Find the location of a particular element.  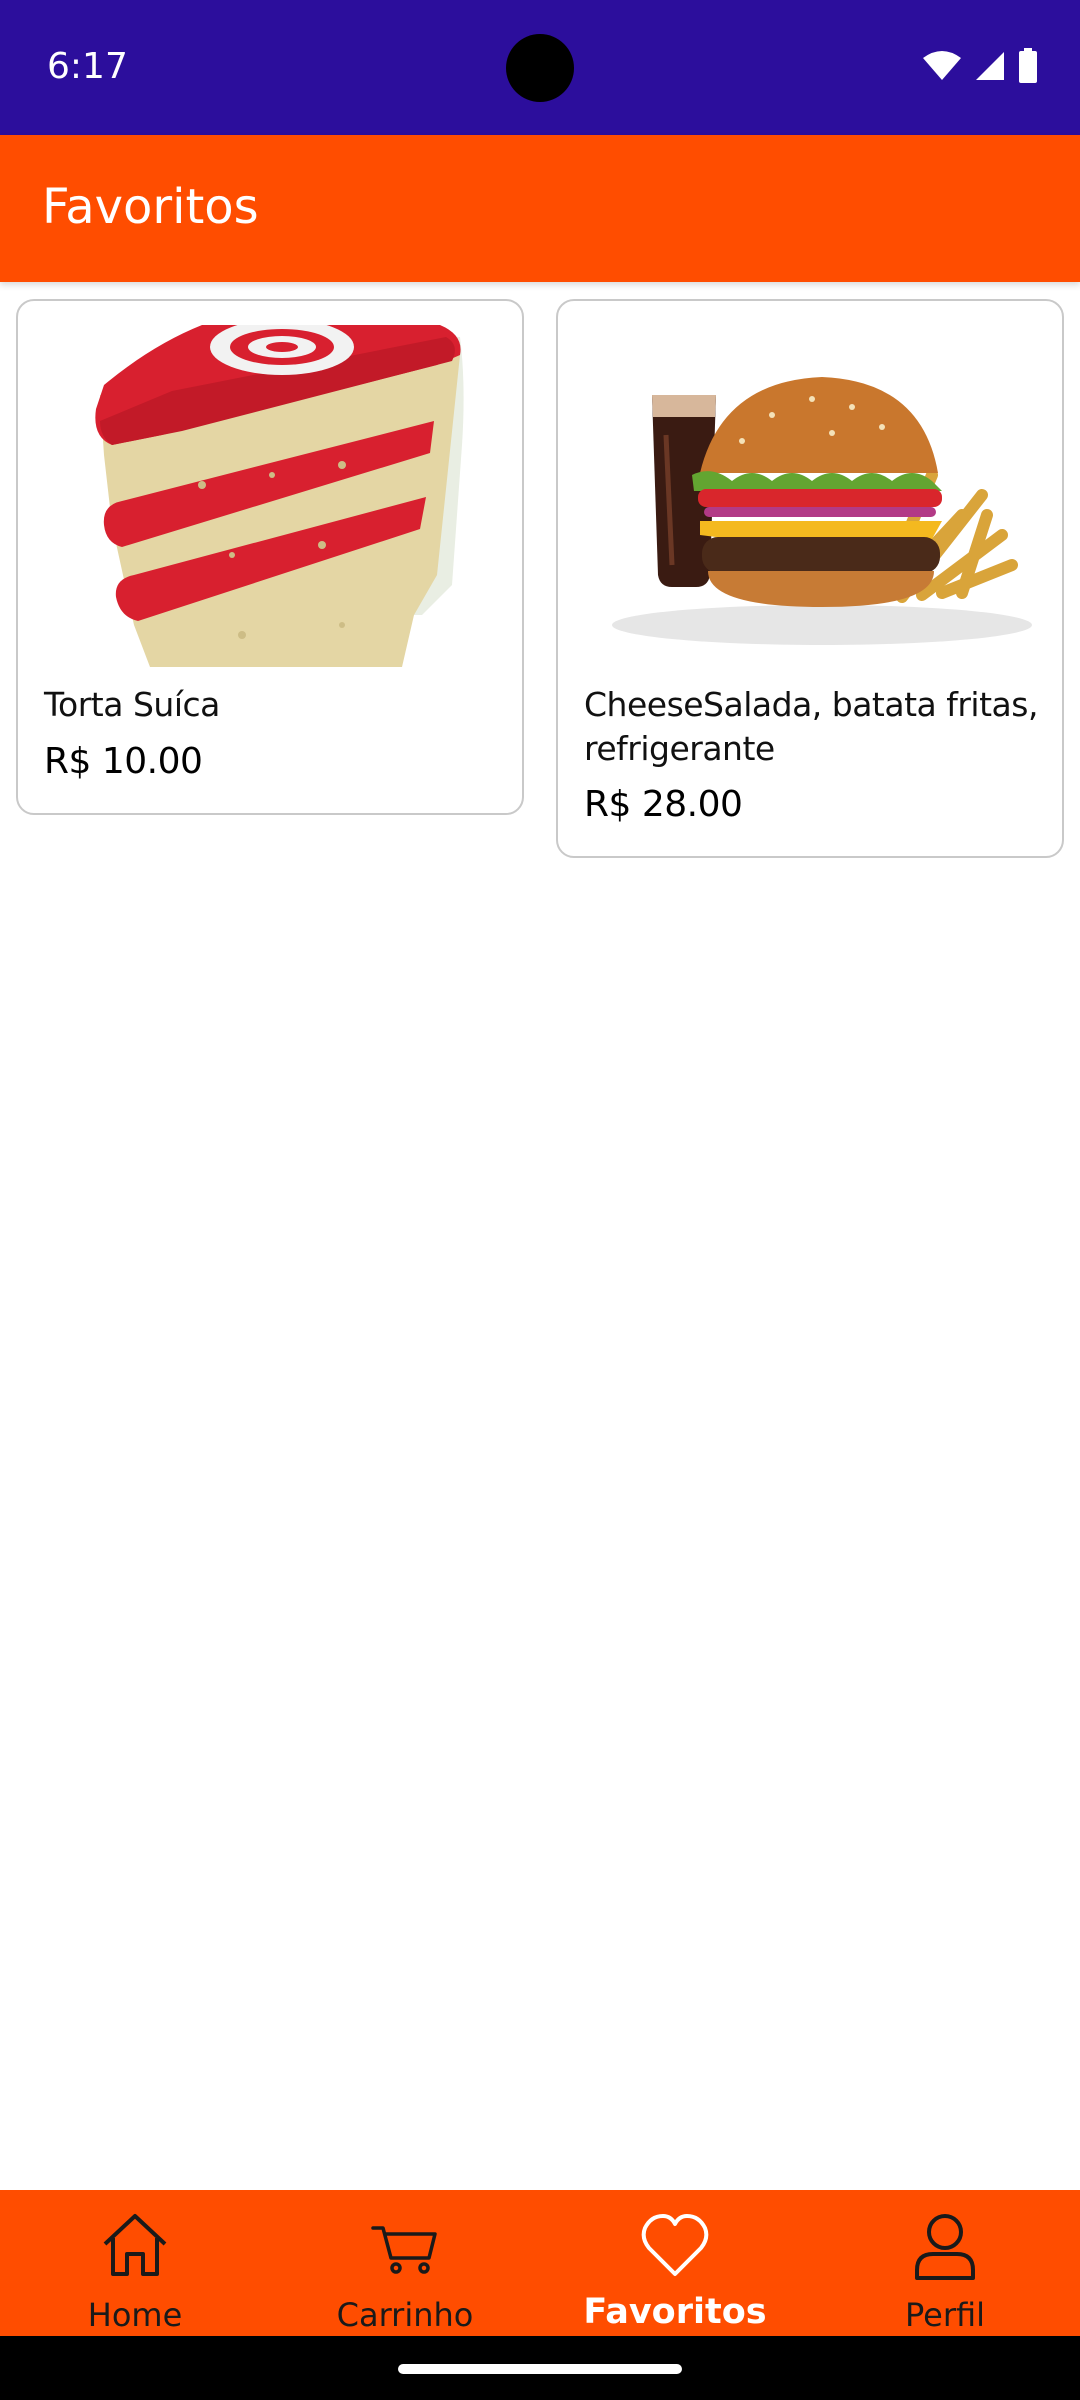

product-name: Torta Suíca is located at coordinates (132, 704).